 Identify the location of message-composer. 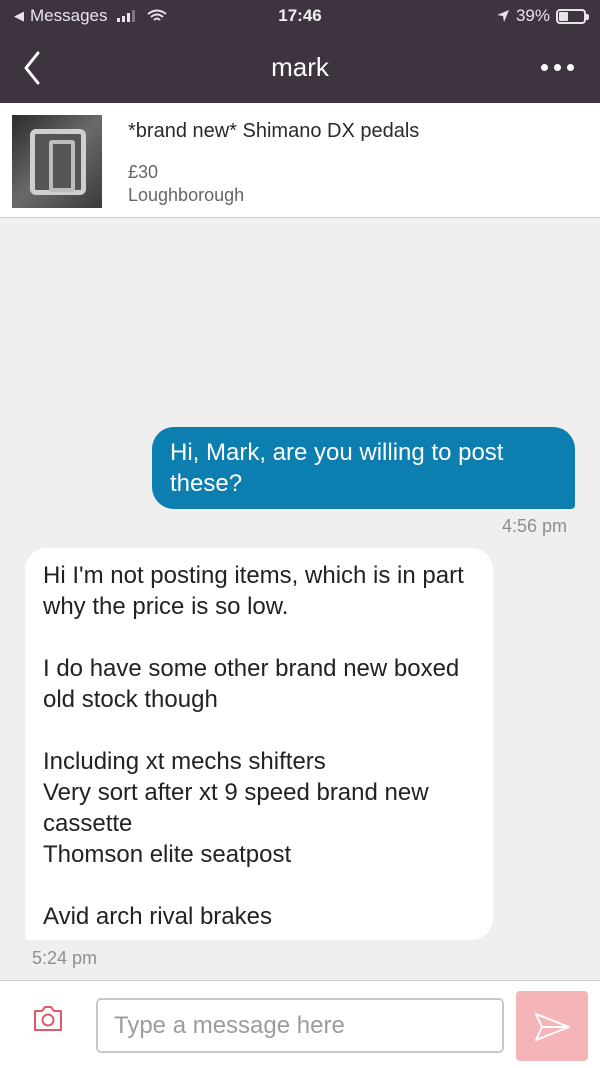
(300, 1024).